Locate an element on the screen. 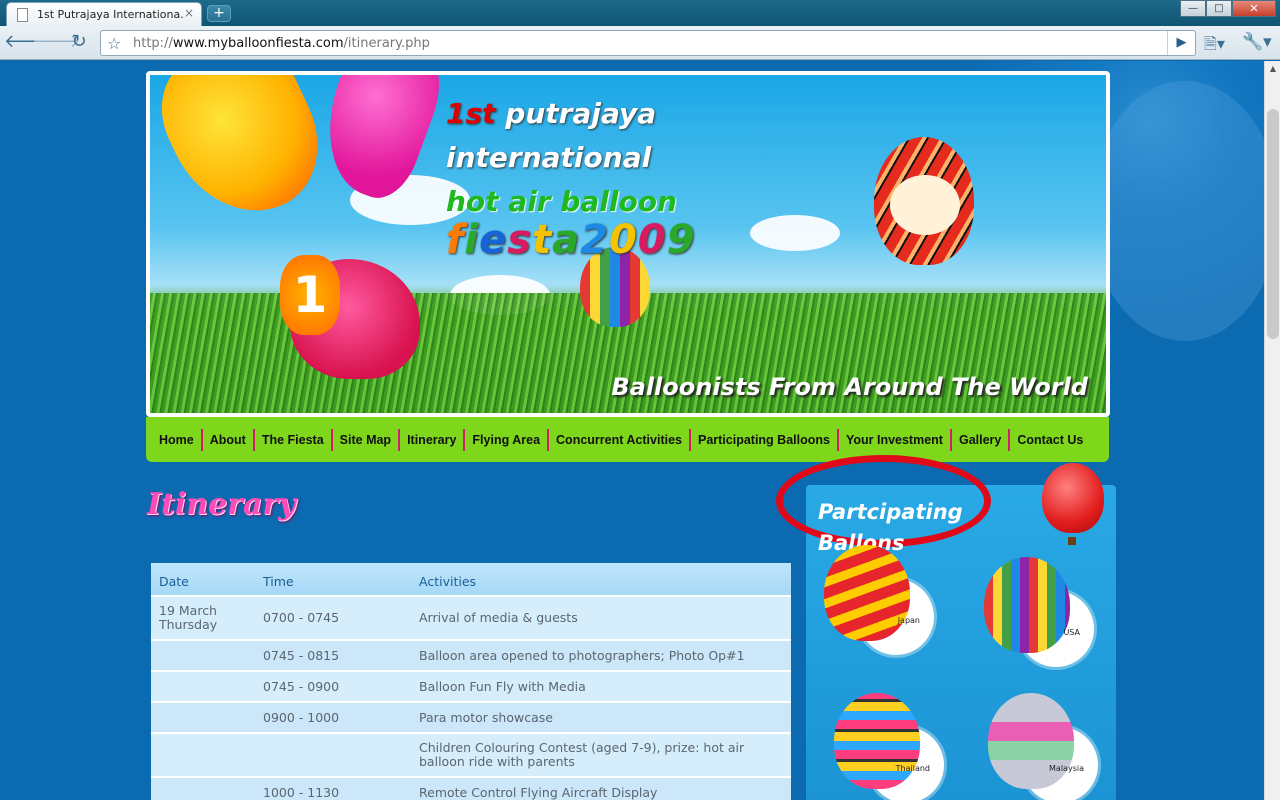  malaysia-balloon-image is located at coordinates (1031, 741).